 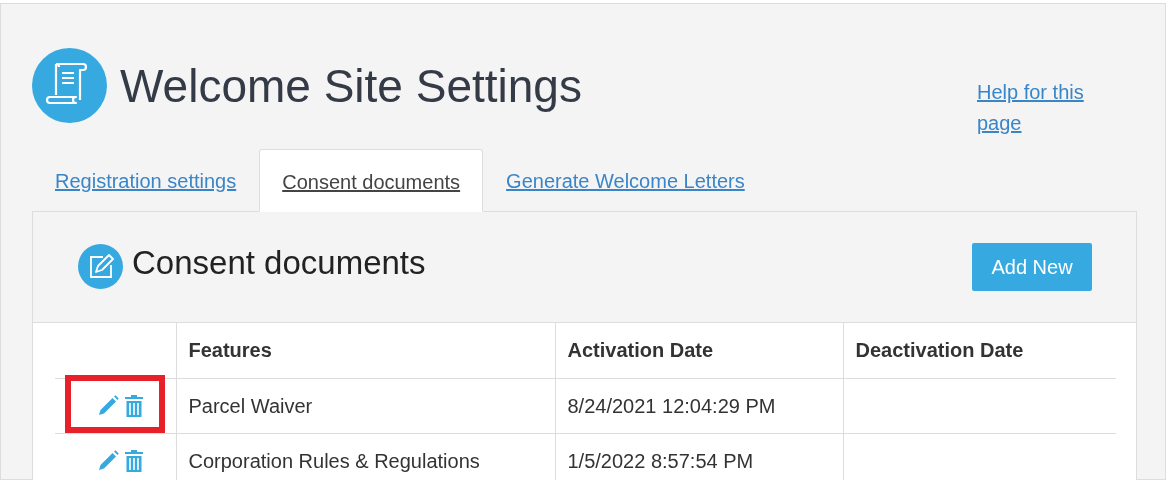 I want to click on tab: Generate Welcome Letters, so click(x=625, y=180).